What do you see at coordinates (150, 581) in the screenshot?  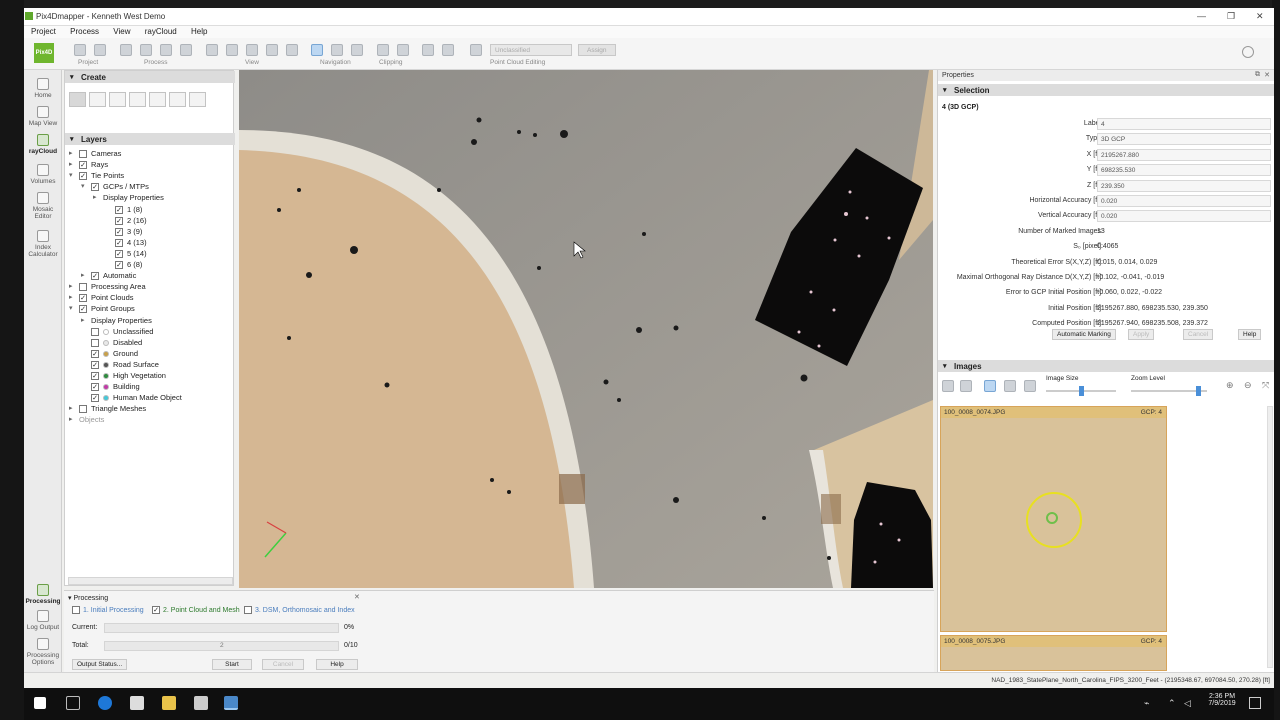 I see `layers-scrollbar` at bounding box center [150, 581].